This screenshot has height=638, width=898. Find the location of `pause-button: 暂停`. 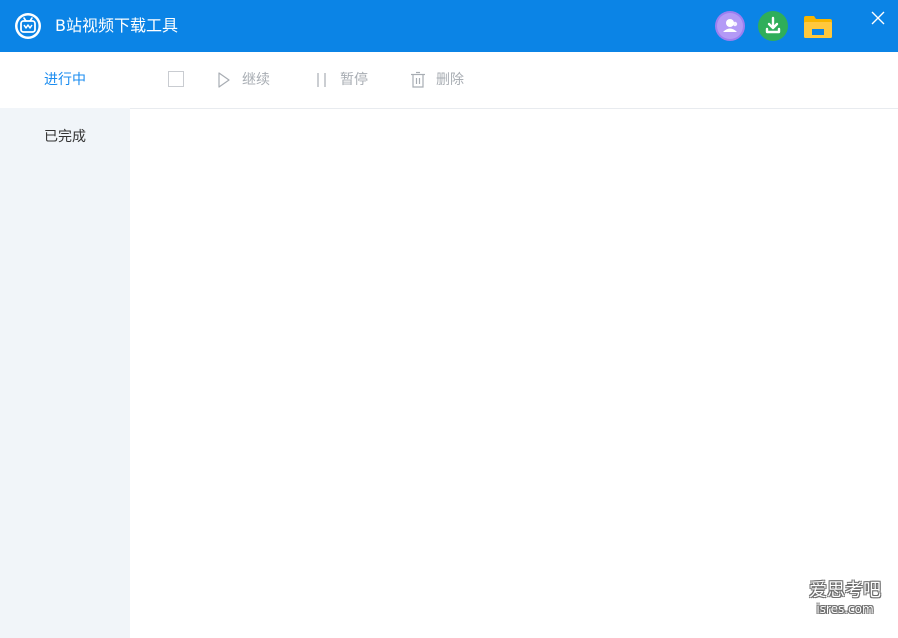

pause-button: 暂停 is located at coordinates (345, 80).